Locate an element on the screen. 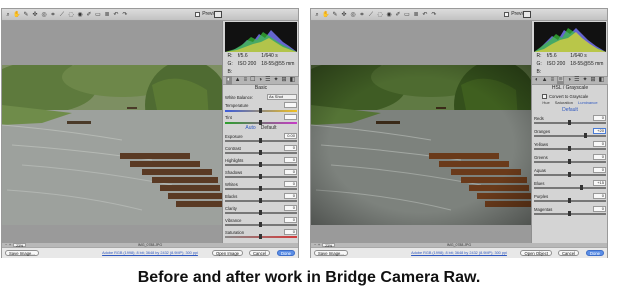 This screenshot has height=298, width=618. adjustment-brush-icon: ✐ is located at coordinates (398, 14).